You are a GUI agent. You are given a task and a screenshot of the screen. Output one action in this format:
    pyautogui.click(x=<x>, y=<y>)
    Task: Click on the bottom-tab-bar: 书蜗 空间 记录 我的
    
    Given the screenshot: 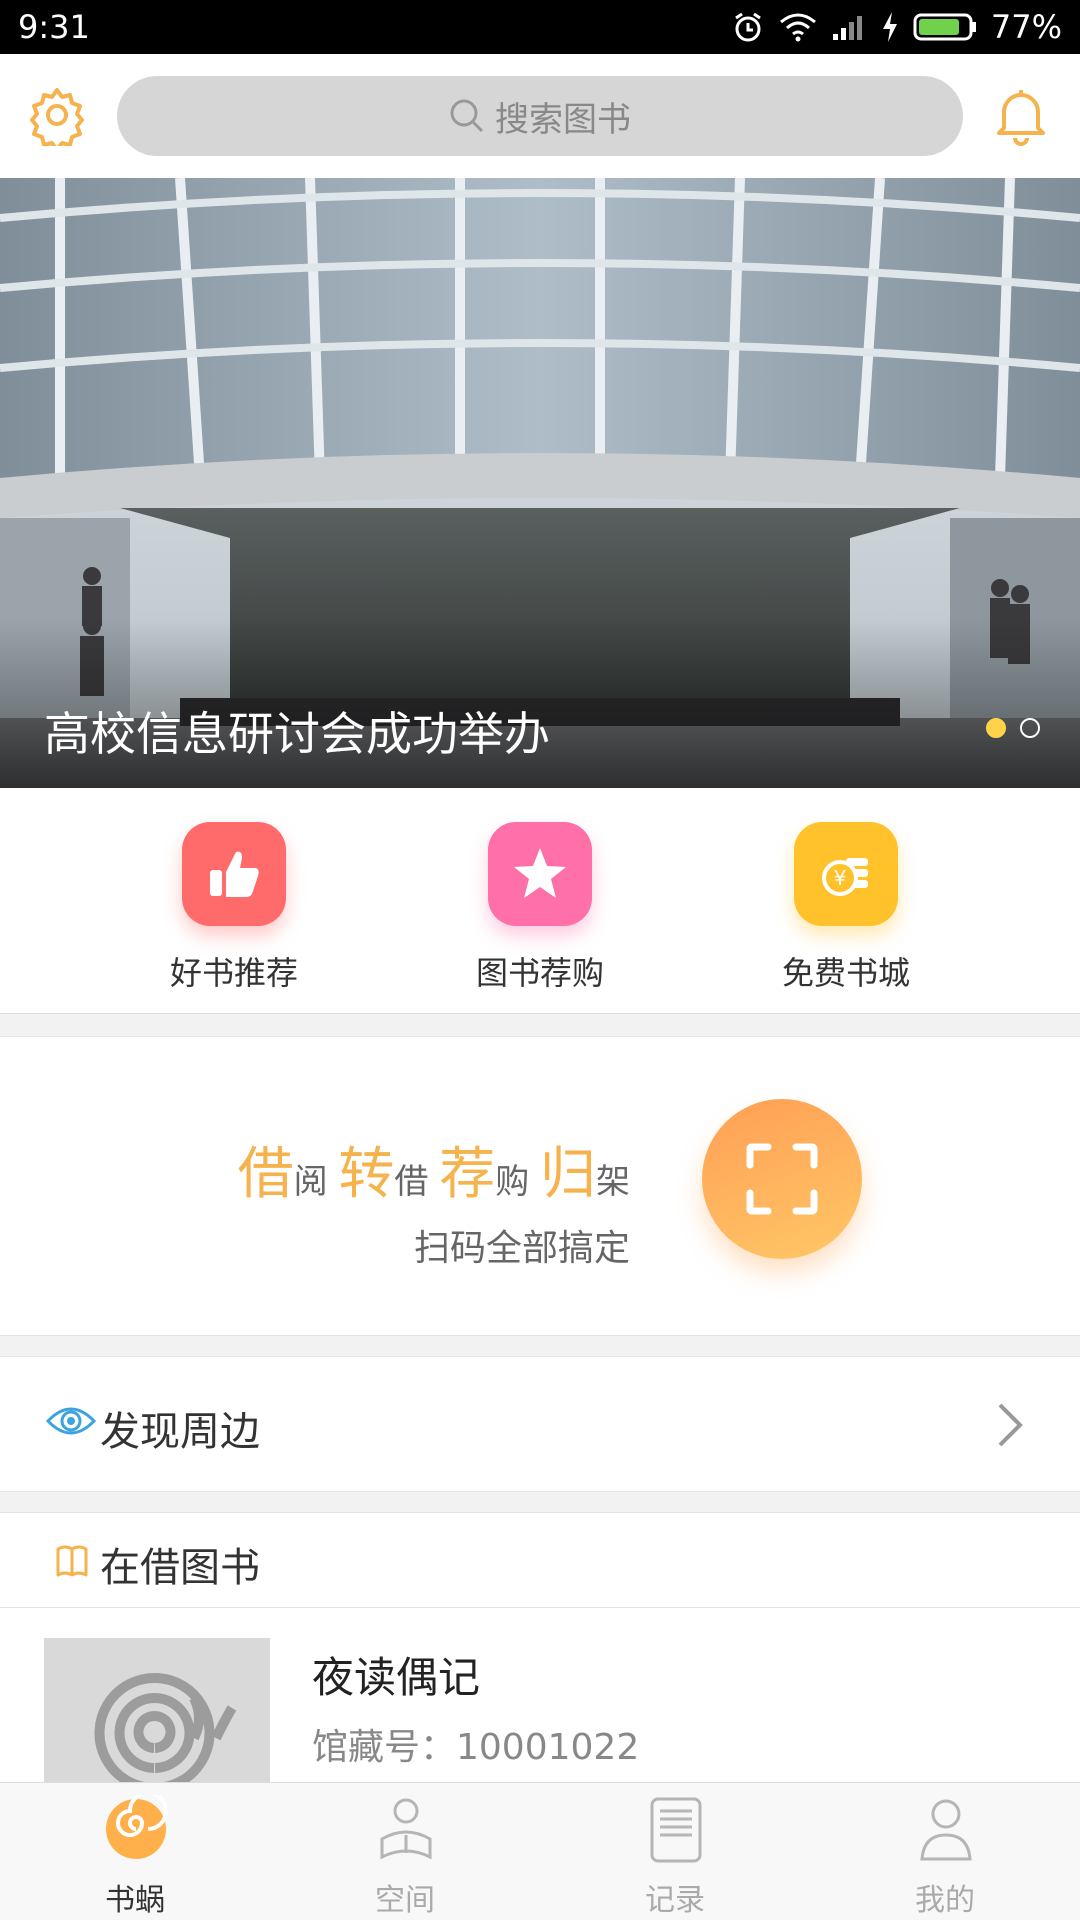 What is the action you would take?
    pyautogui.click(x=540, y=1851)
    